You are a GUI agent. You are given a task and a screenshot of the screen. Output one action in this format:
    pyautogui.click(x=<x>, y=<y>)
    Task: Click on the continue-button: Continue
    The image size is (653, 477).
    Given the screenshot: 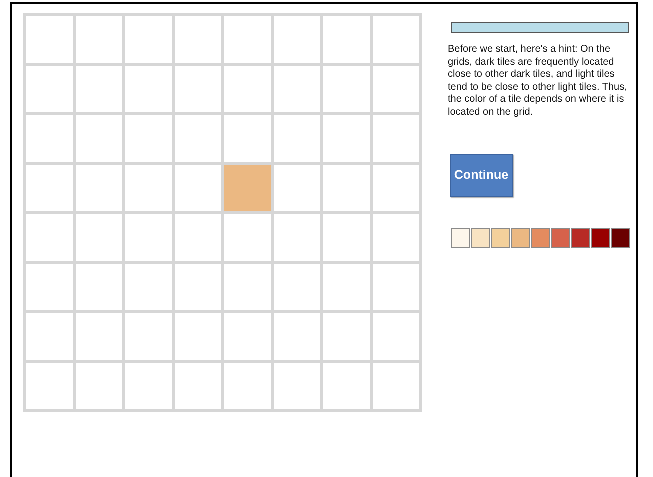 What is the action you would take?
    pyautogui.click(x=481, y=175)
    